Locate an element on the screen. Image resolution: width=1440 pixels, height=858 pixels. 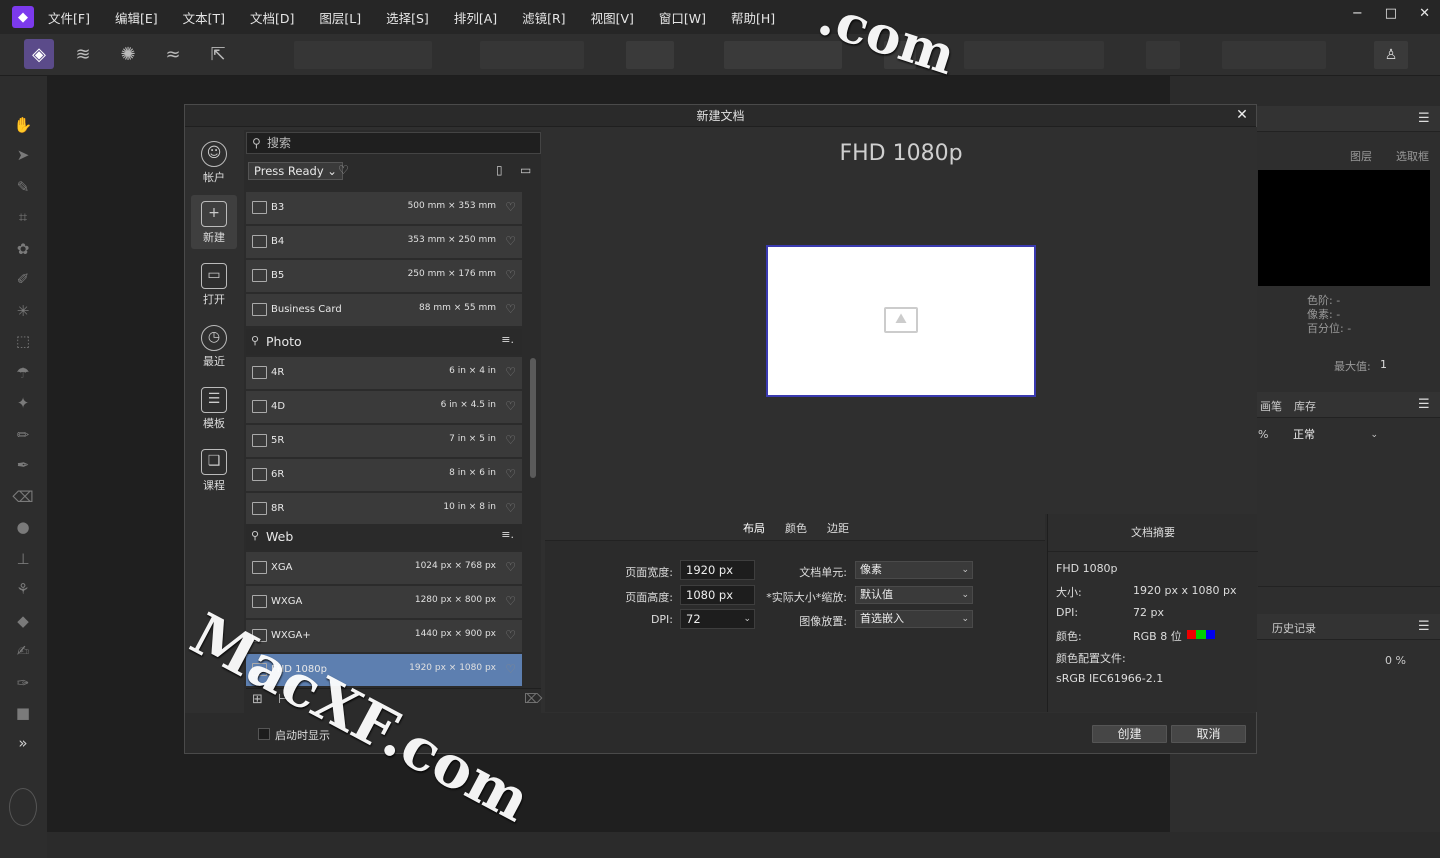
crop-tool-icon: ⌗ is located at coordinates (23, 217).